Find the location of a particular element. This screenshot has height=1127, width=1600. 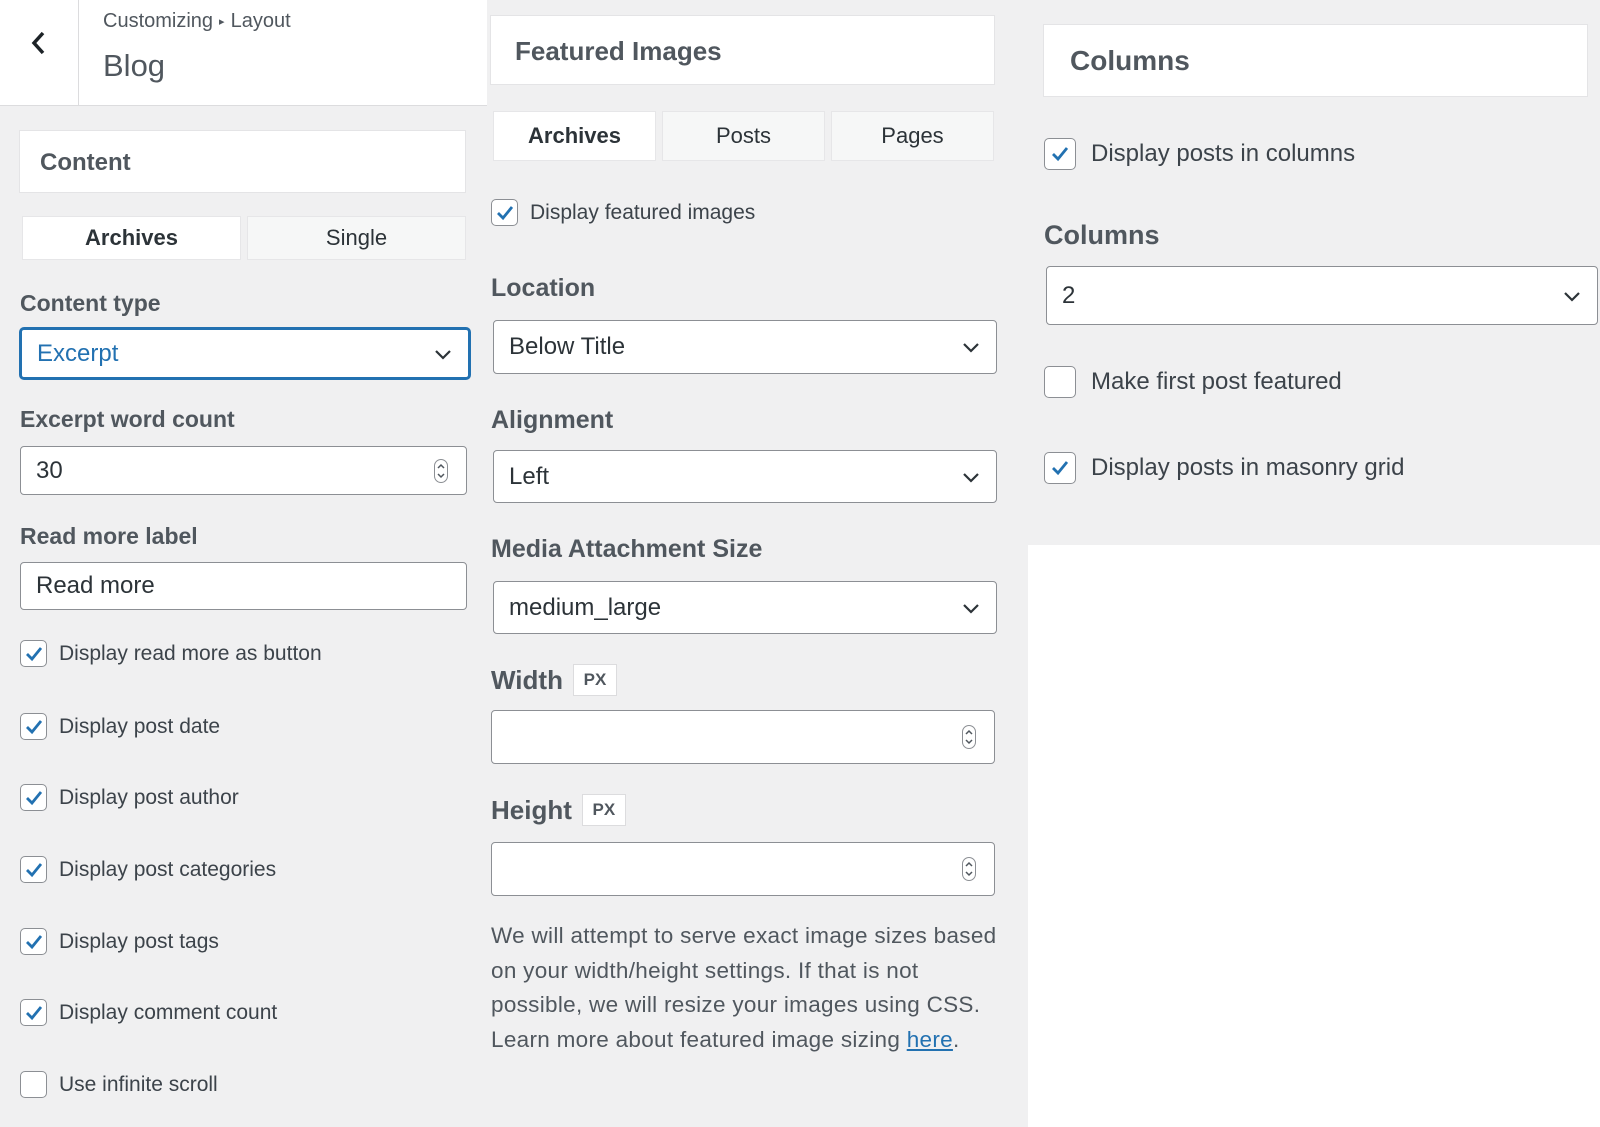

location-select: Below Title is located at coordinates (745, 347).